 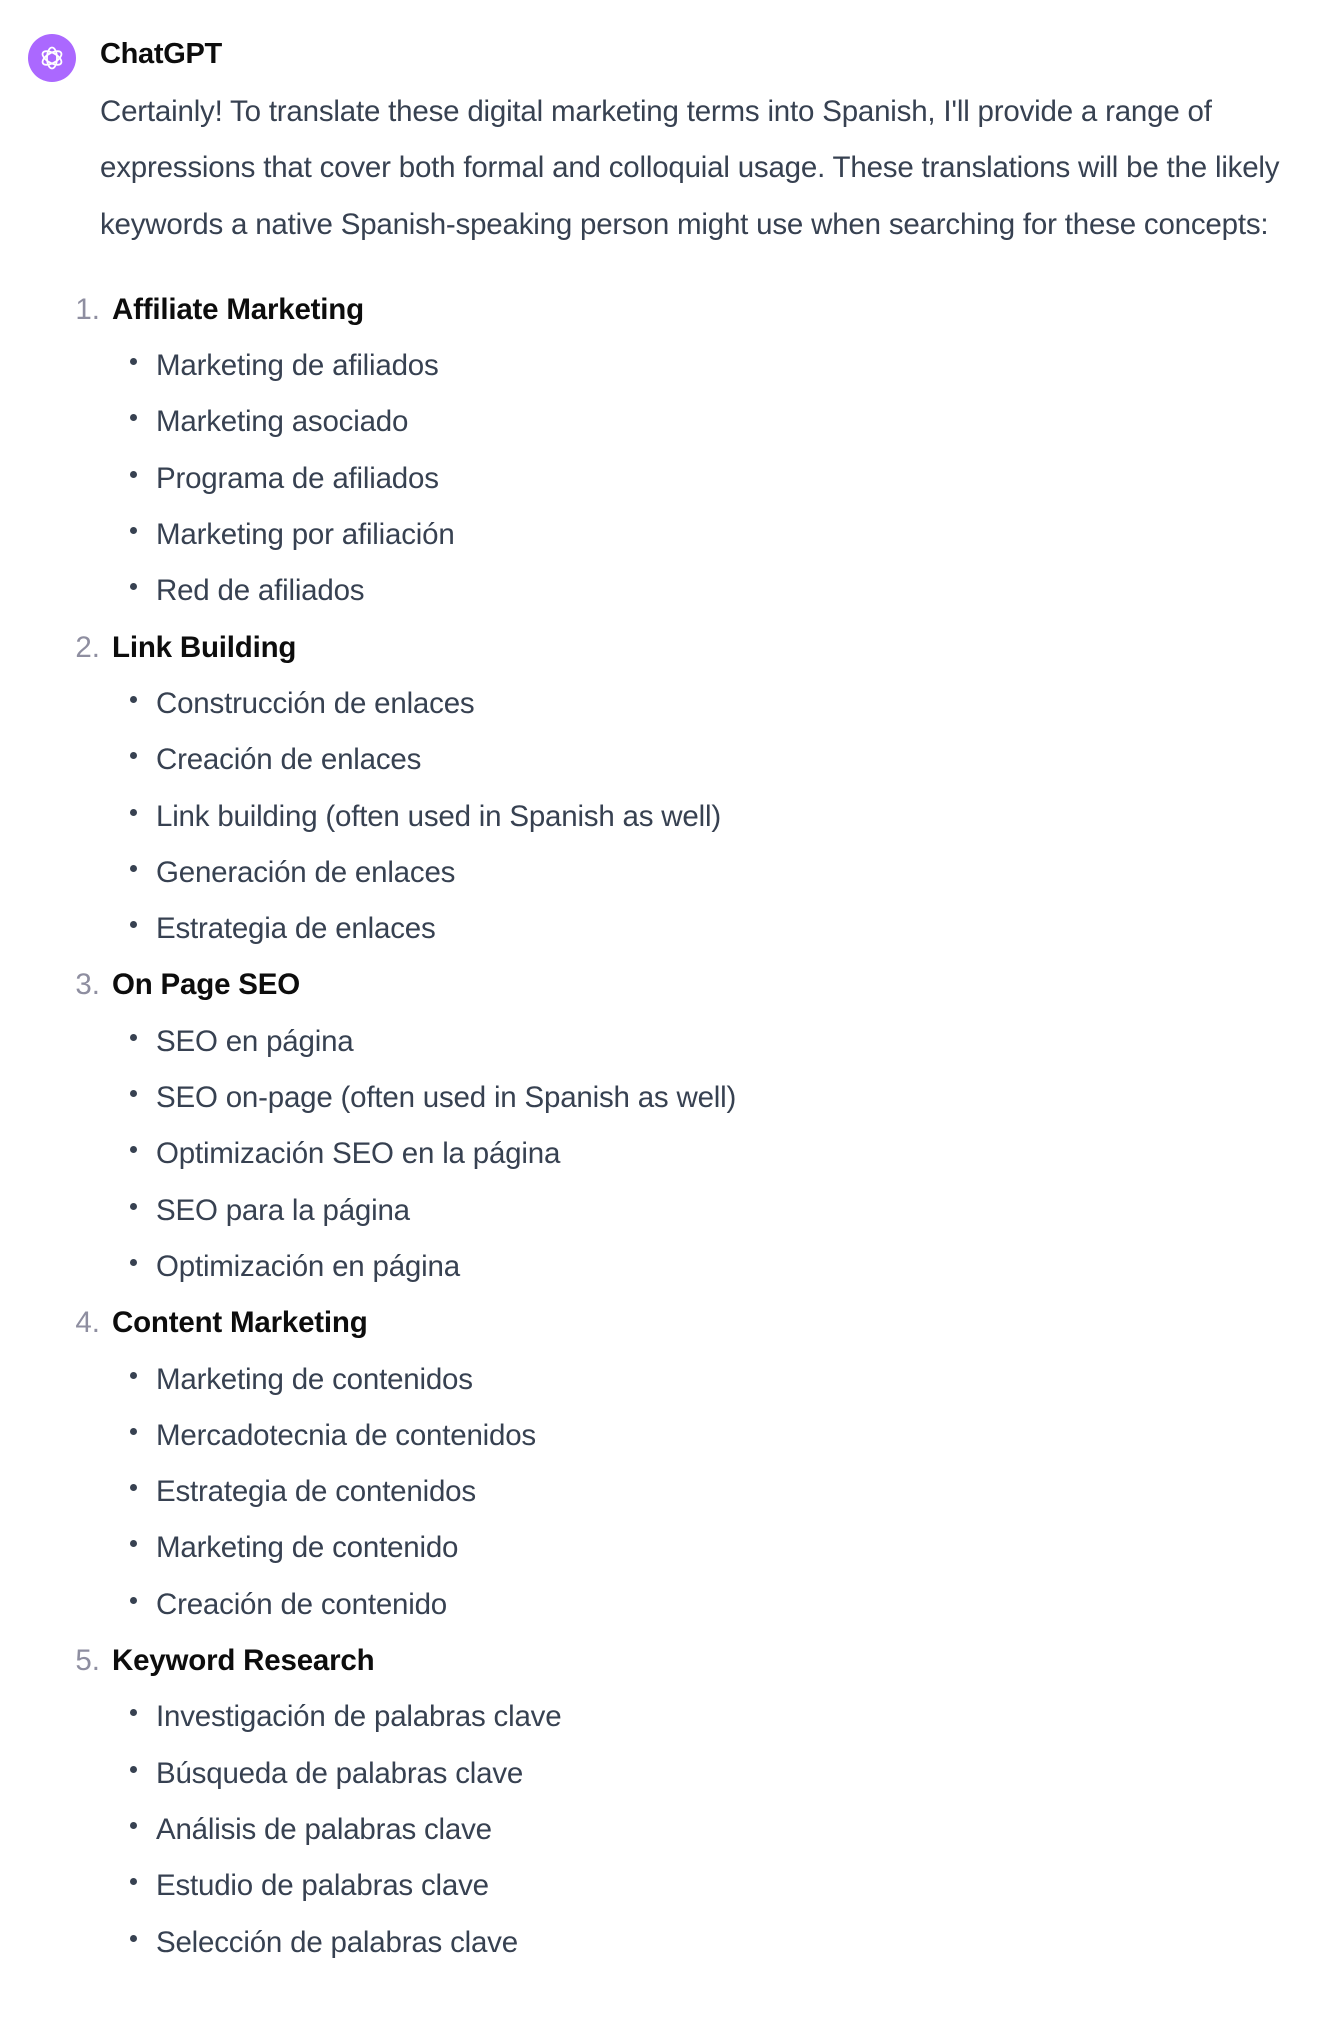 What do you see at coordinates (297, 366) in the screenshot?
I see `translation-text: Marketing de afiliados` at bounding box center [297, 366].